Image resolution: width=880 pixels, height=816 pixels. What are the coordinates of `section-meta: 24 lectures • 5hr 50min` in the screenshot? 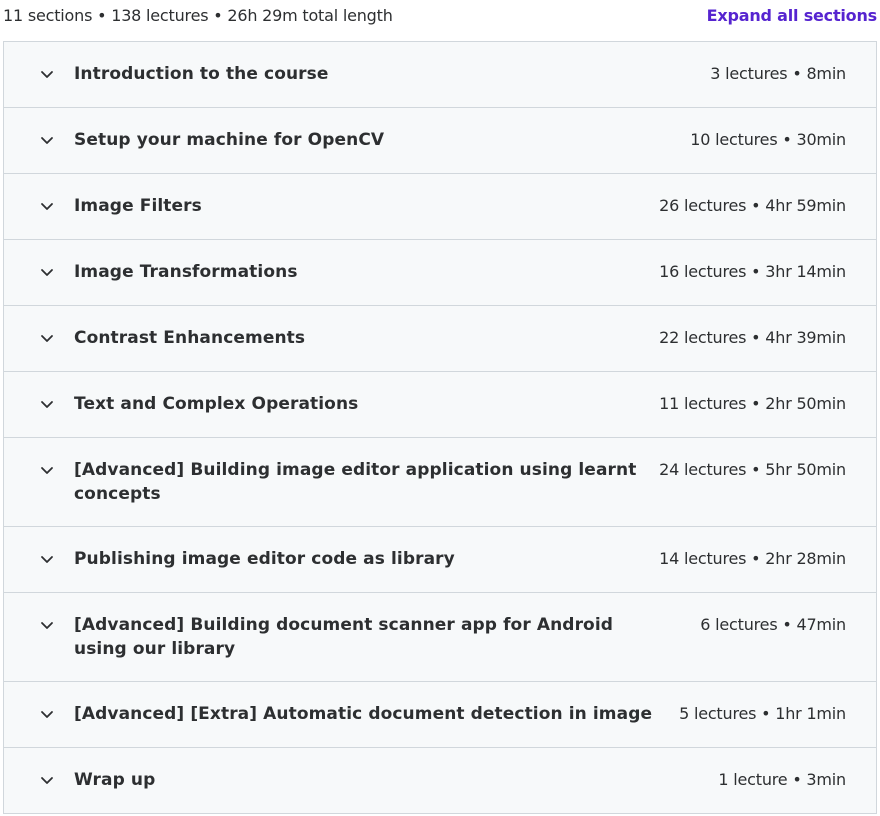 It's located at (752, 469).